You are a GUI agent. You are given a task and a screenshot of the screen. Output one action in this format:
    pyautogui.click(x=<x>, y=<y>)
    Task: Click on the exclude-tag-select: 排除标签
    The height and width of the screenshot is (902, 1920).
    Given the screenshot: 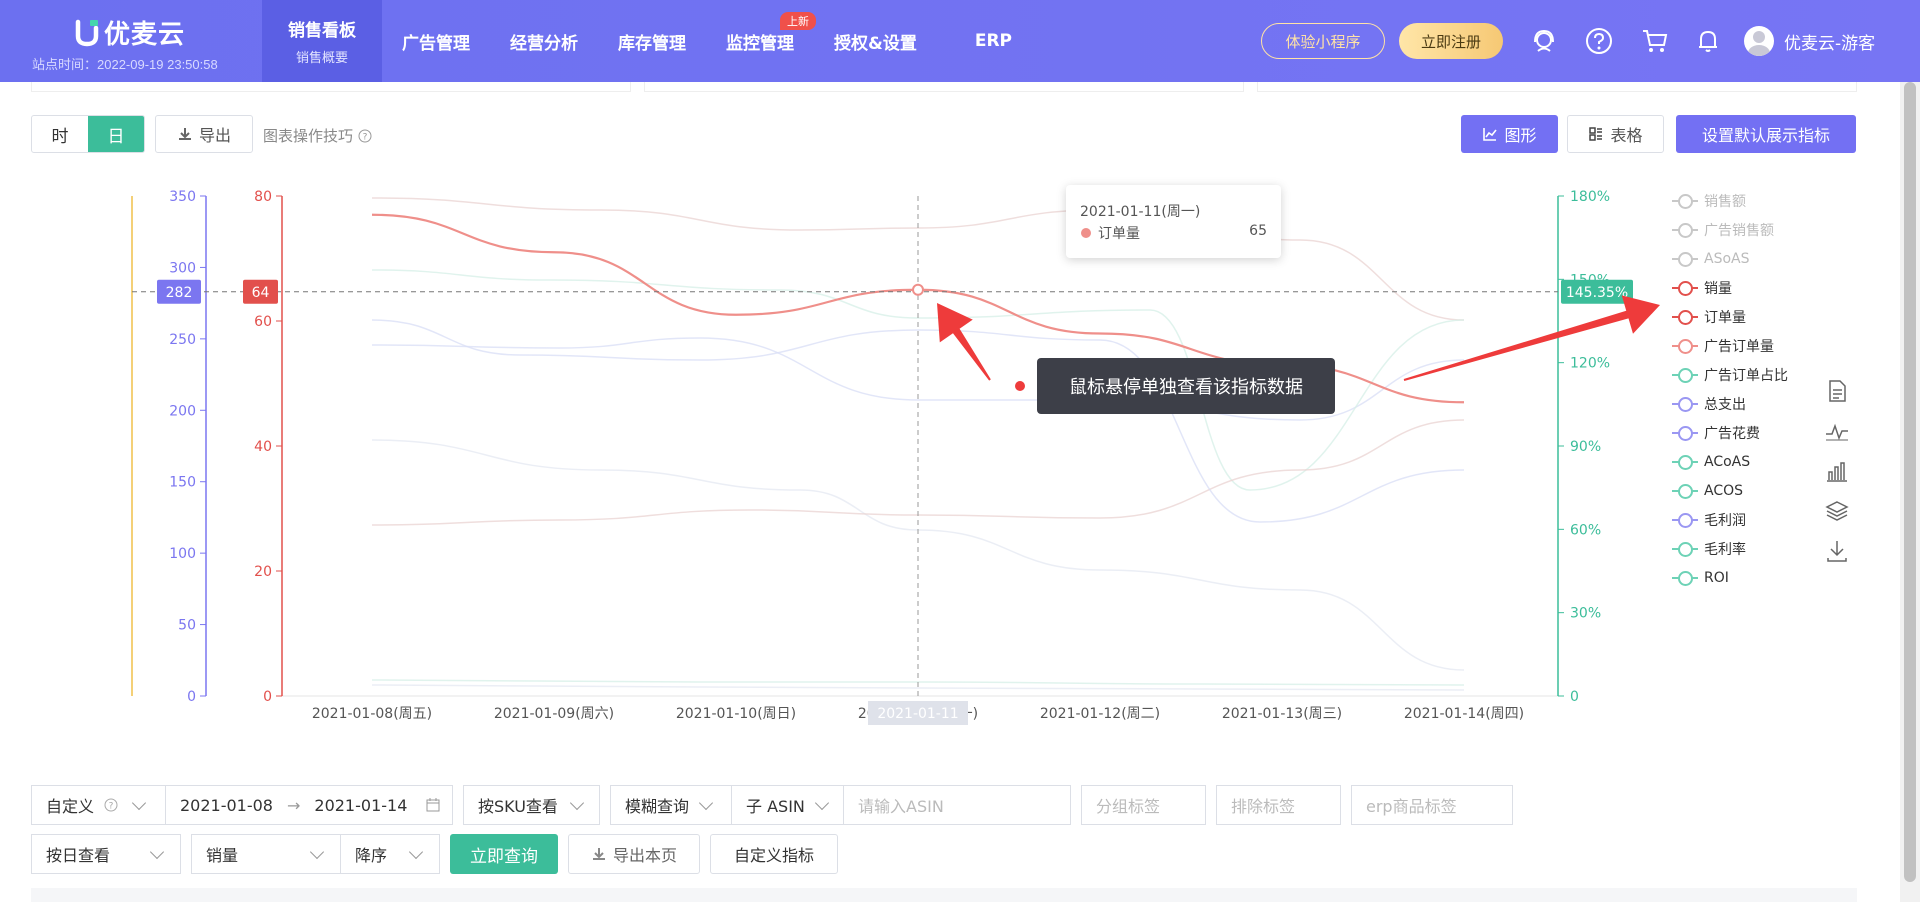 What is the action you would take?
    pyautogui.click(x=1278, y=805)
    